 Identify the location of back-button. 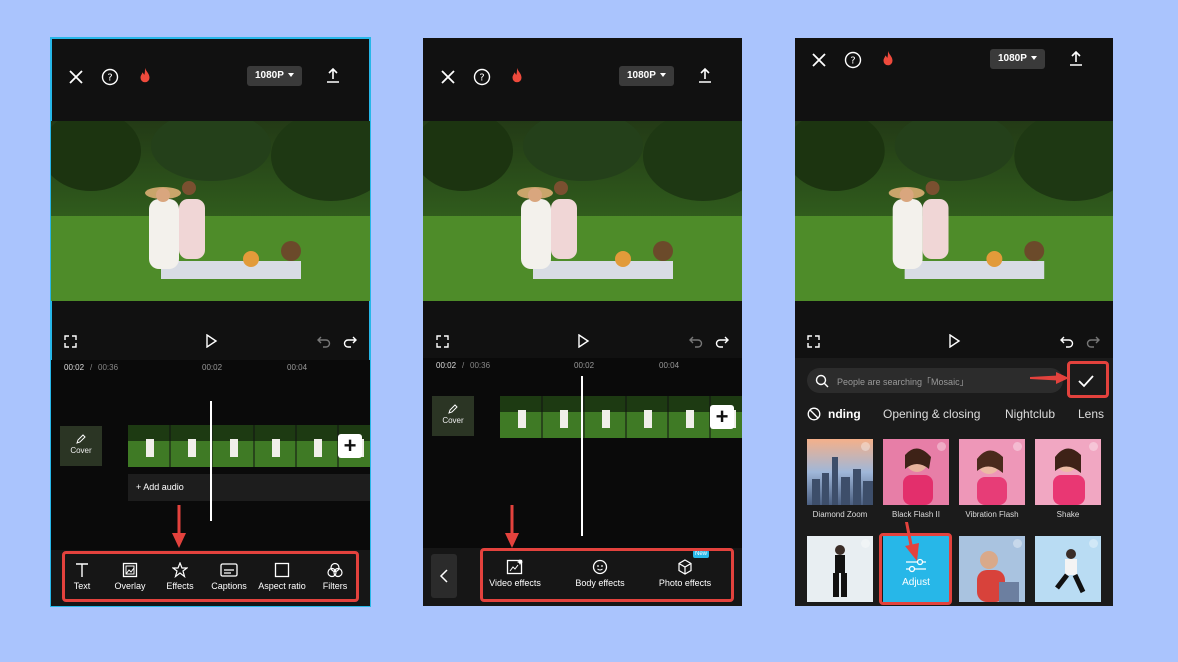
(444, 576).